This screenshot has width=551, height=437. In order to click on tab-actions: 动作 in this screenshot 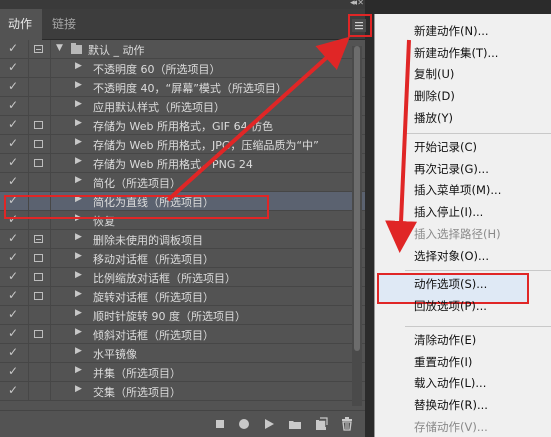, I will do `click(21, 24)`.